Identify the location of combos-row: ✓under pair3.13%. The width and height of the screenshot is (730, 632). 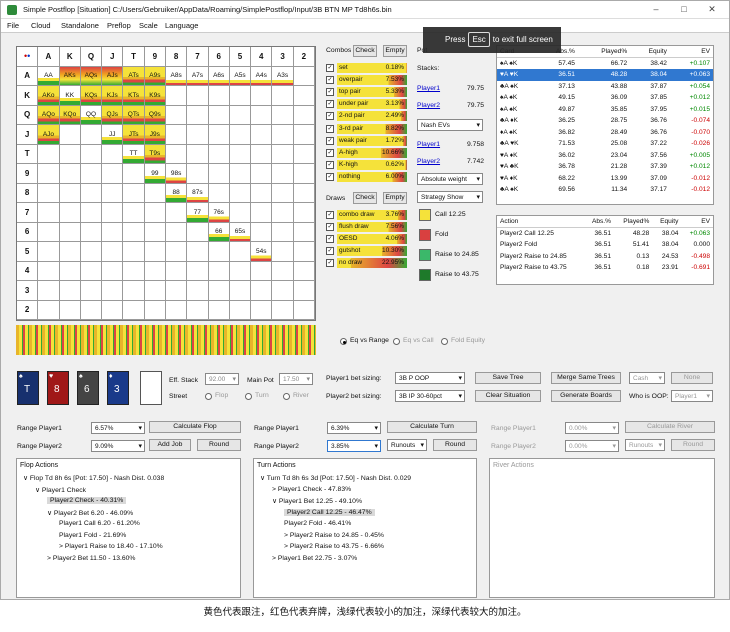
(366, 104).